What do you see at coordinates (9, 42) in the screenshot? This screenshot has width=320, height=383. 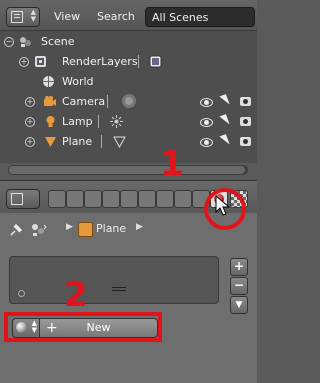 I see `collapse-icon: −` at bounding box center [9, 42].